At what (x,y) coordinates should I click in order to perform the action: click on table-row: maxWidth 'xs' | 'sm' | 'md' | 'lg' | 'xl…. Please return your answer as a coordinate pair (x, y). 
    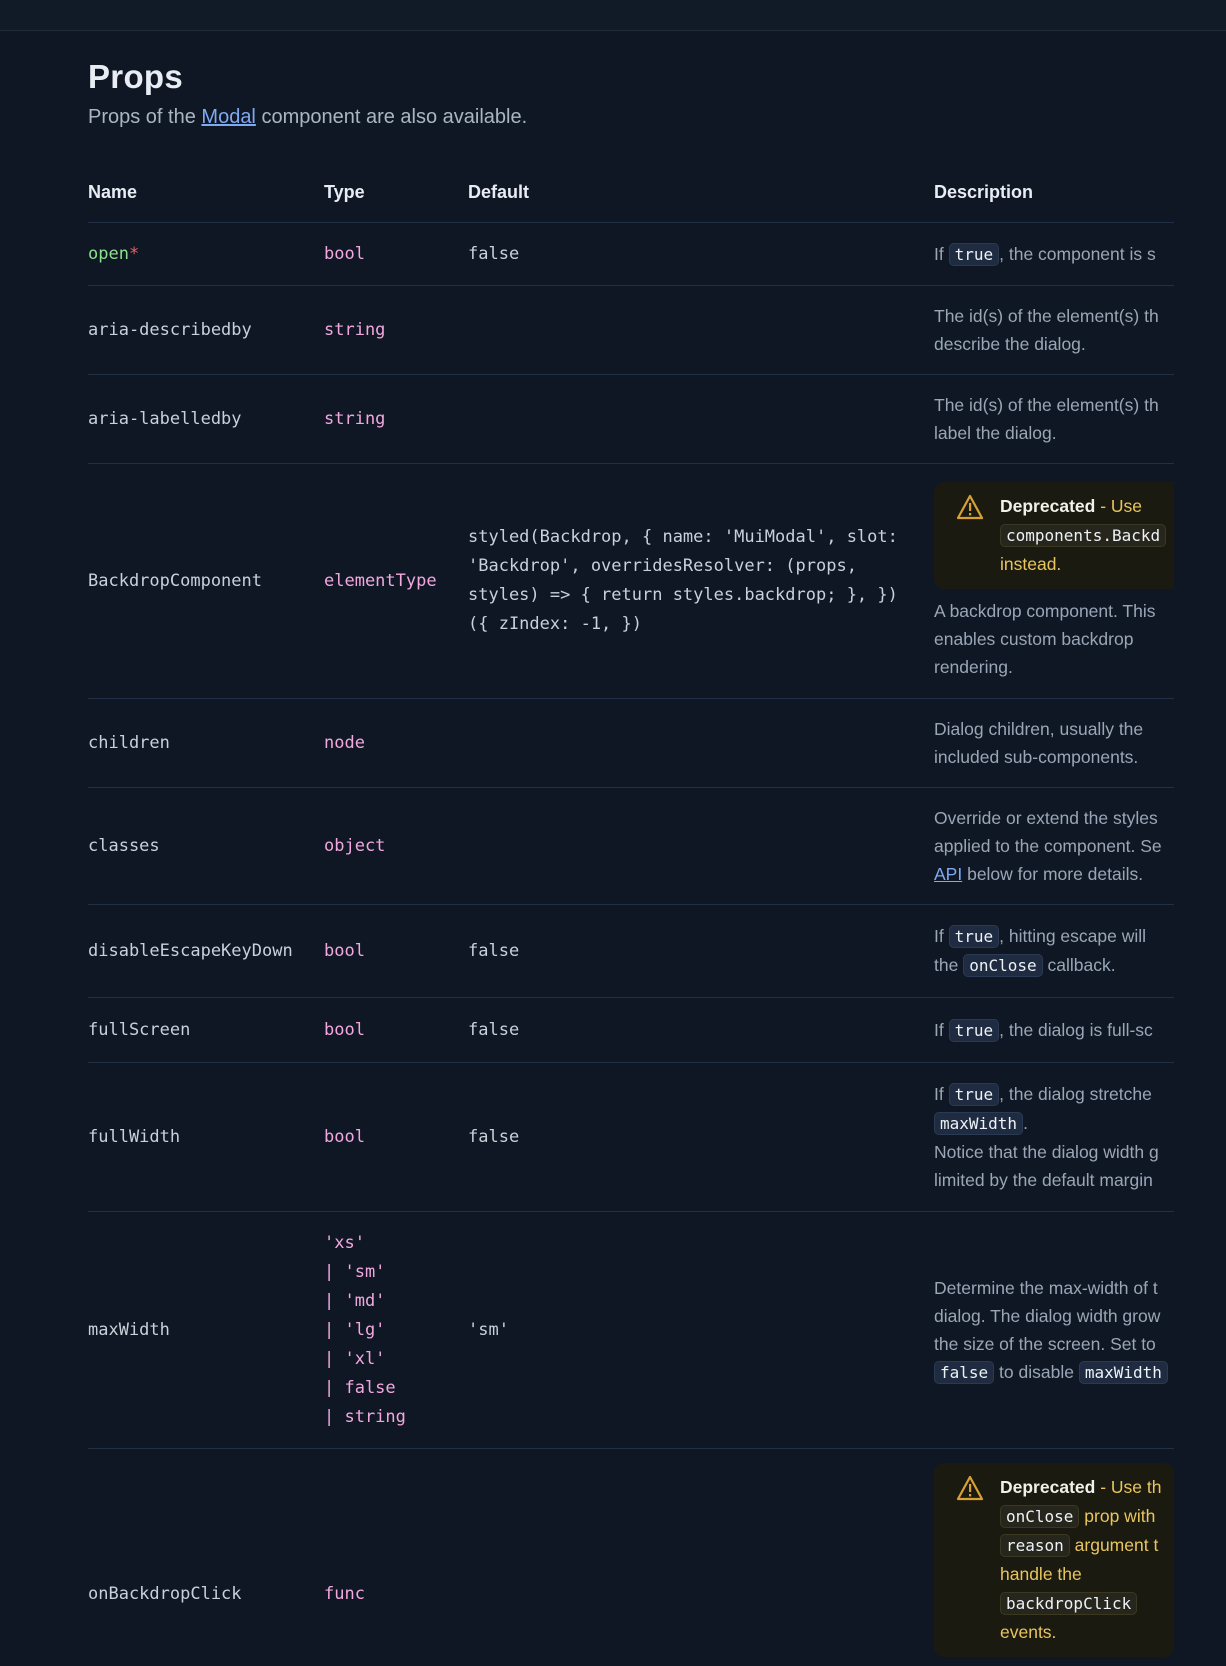
    Looking at the image, I should click on (631, 1330).